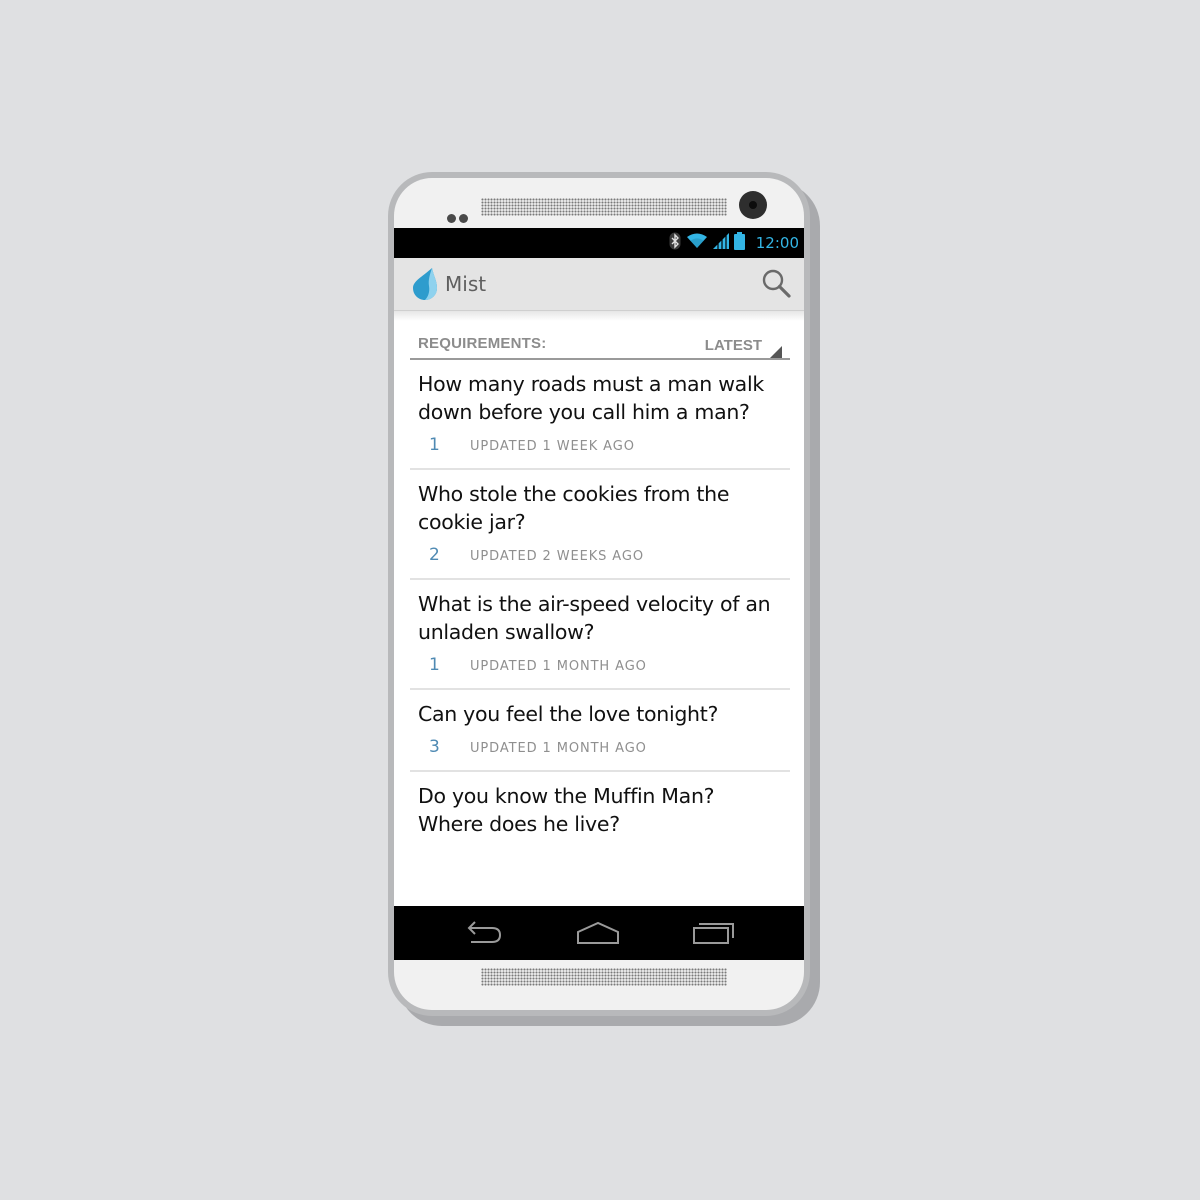 This screenshot has height=1200, width=1200. I want to click on list-header-label: REQUIREMENTS:, so click(482, 343).